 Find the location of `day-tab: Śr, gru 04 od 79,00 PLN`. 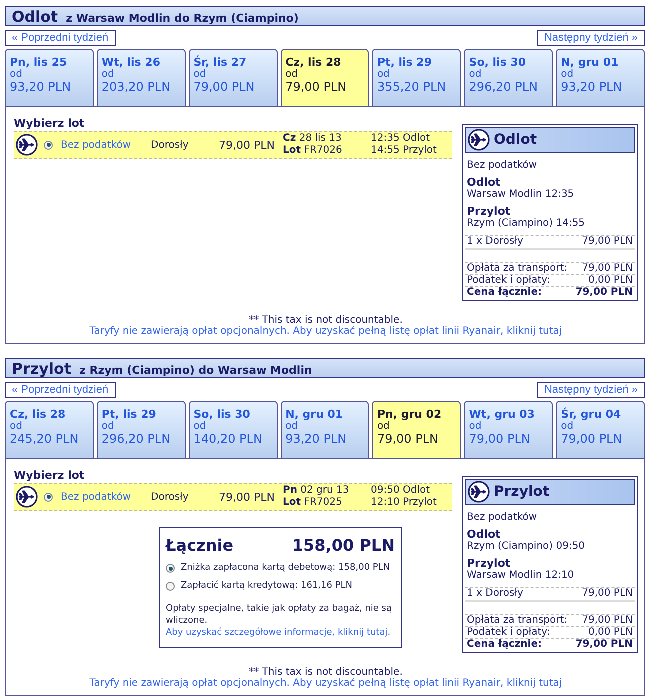

day-tab: Śr, gru 04 od 79,00 PLN is located at coordinates (601, 429).